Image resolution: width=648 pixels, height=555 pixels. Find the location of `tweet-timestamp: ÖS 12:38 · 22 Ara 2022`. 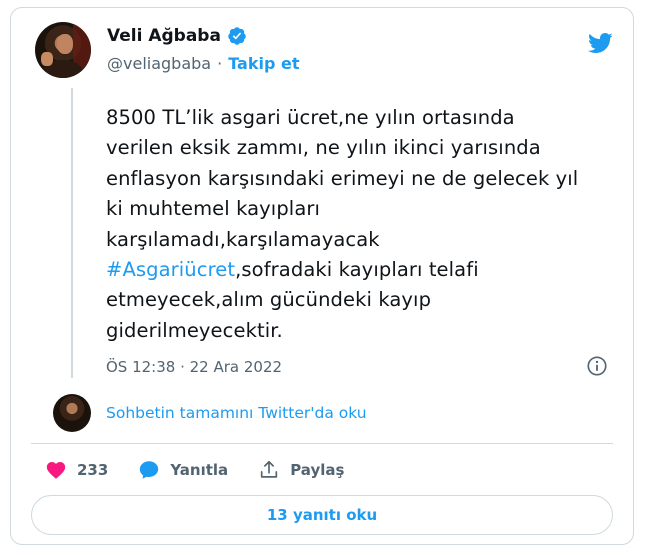

tweet-timestamp: ÖS 12:38 · 22 Ara 2022 is located at coordinates (194, 367).